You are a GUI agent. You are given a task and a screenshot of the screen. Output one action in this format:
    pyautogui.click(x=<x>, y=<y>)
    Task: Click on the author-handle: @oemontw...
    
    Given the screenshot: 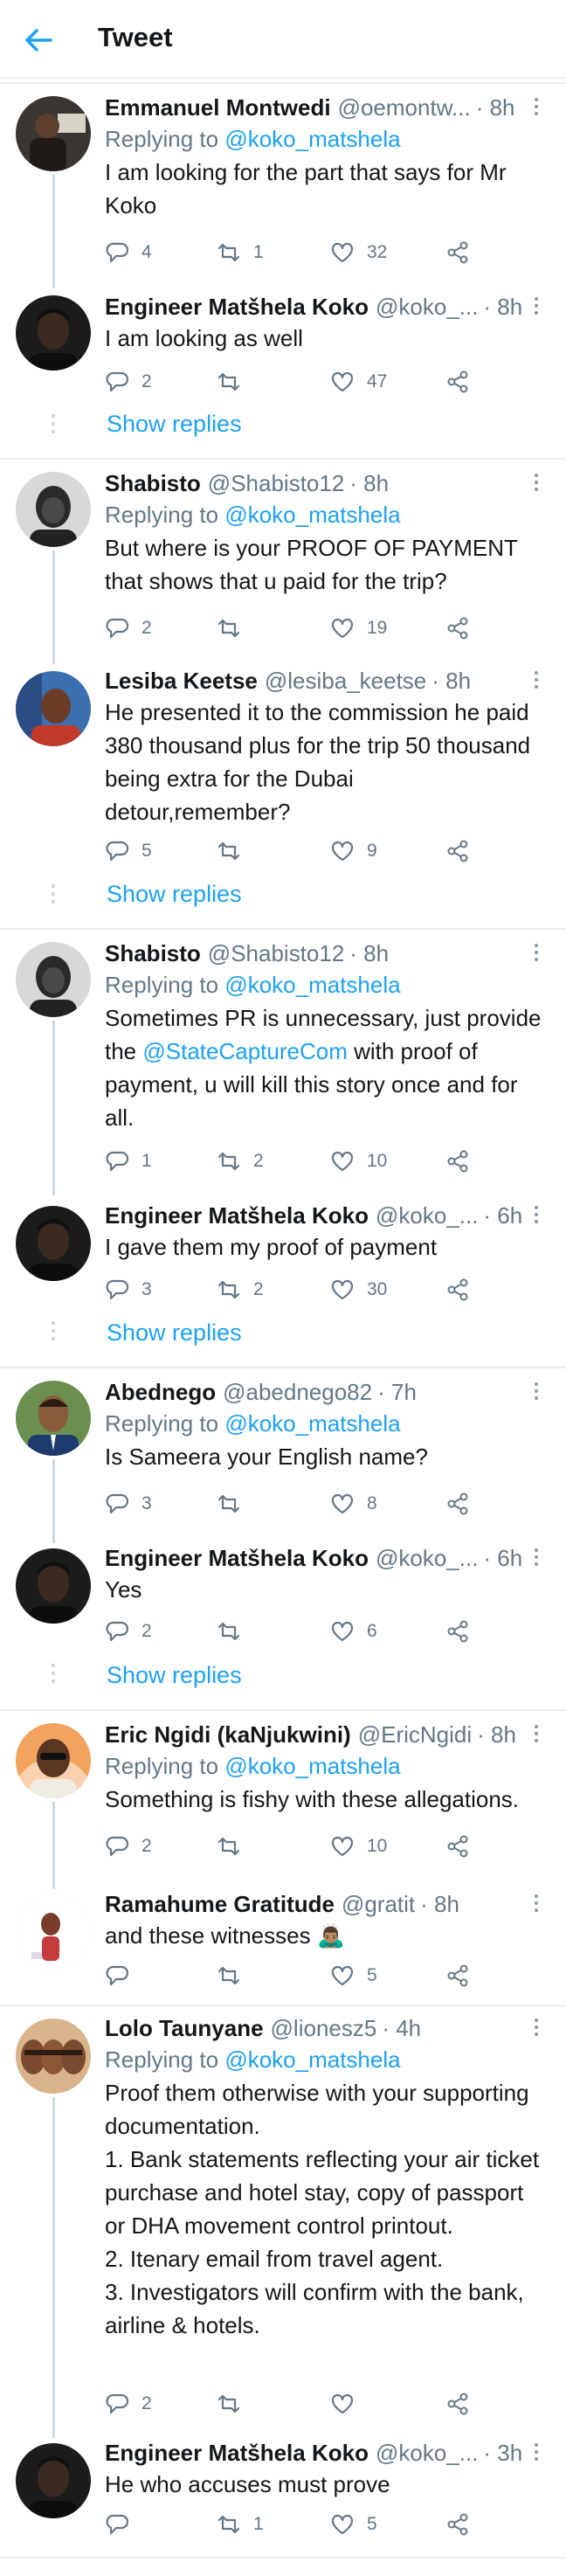 What is the action you would take?
    pyautogui.click(x=404, y=107)
    